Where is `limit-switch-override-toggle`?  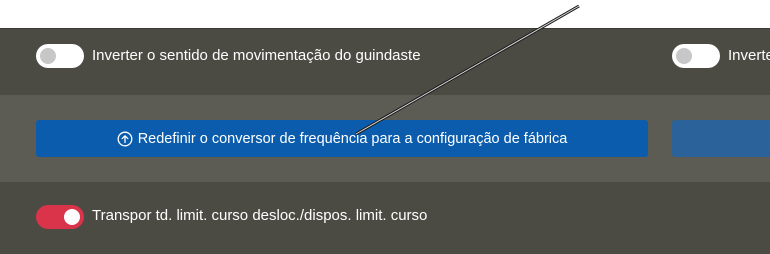 limit-switch-override-toggle is located at coordinates (60, 217).